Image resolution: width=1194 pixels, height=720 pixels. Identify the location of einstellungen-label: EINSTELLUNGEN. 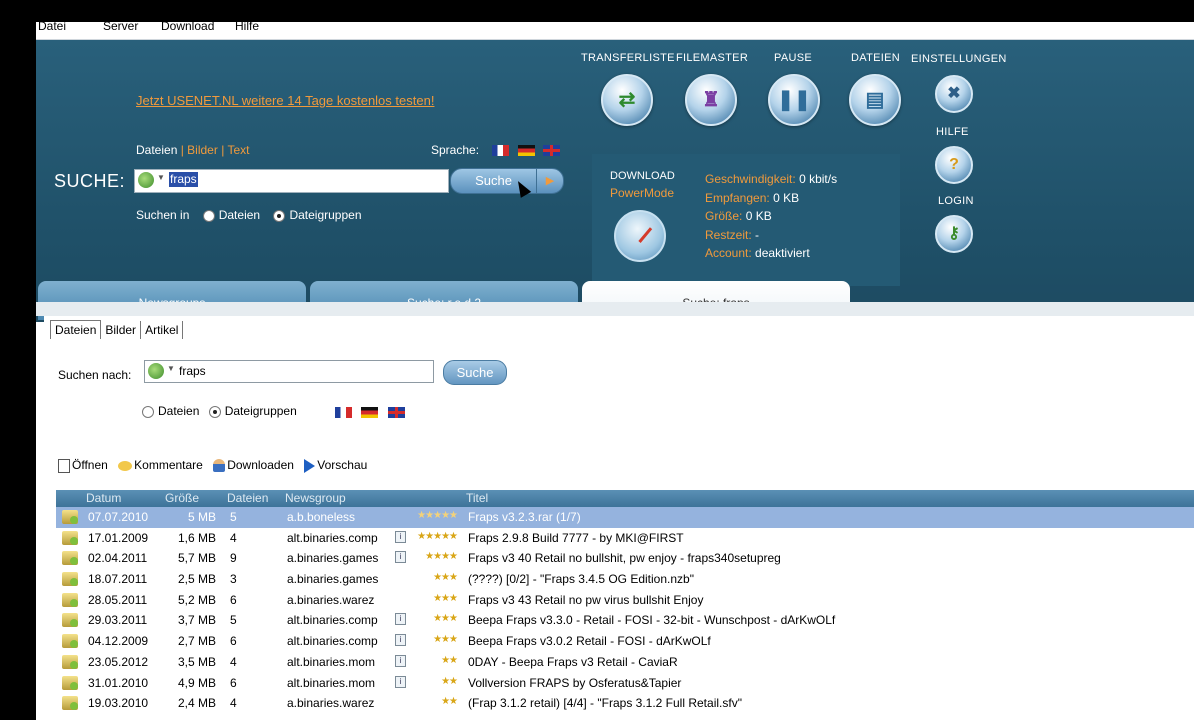
(959, 59).